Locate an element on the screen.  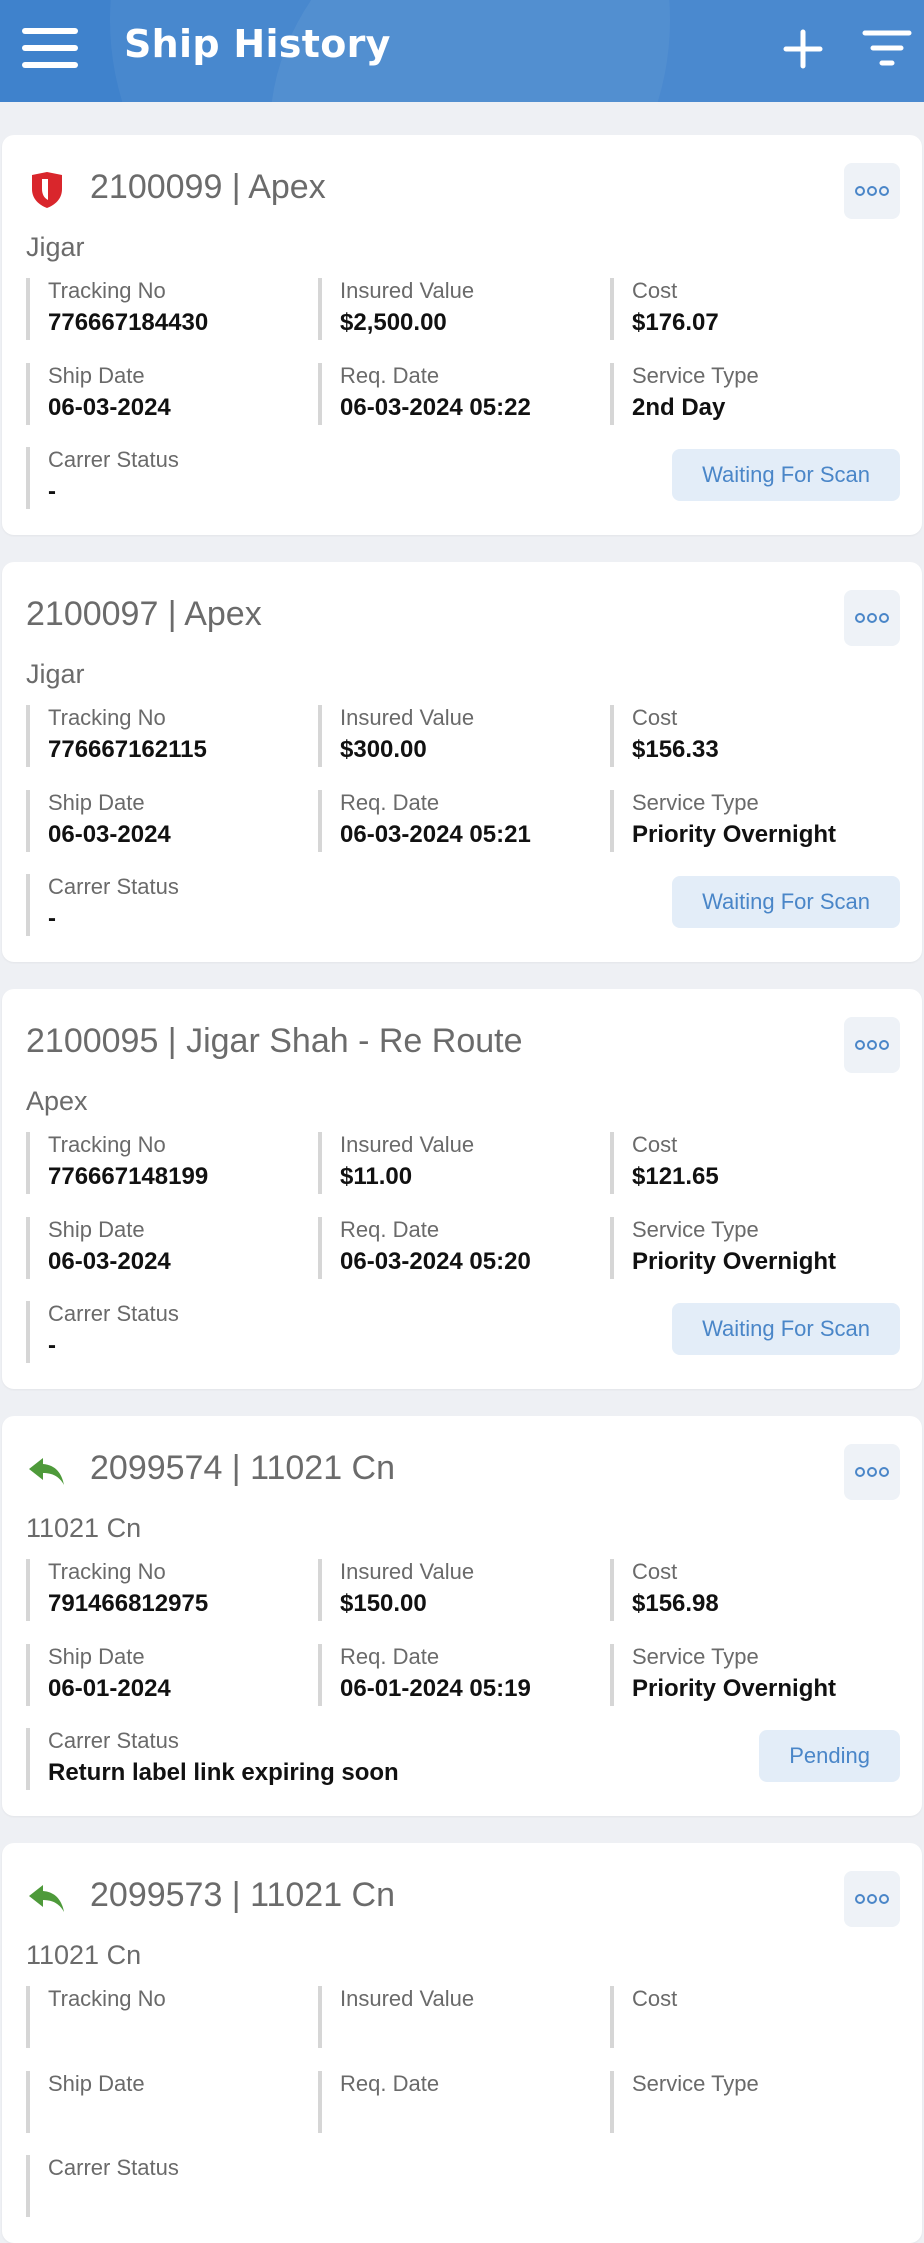
shipment-subtitle: Jigar is located at coordinates (55, 247).